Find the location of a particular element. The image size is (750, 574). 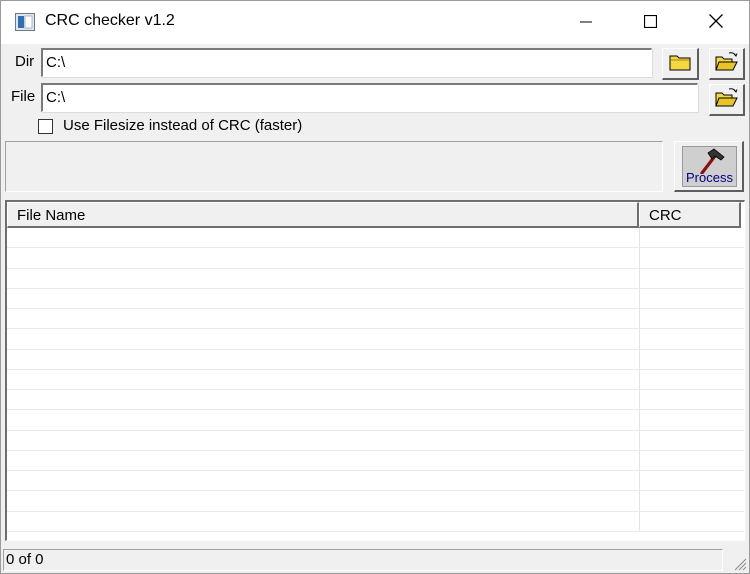

open-dir-button is located at coordinates (727, 64).